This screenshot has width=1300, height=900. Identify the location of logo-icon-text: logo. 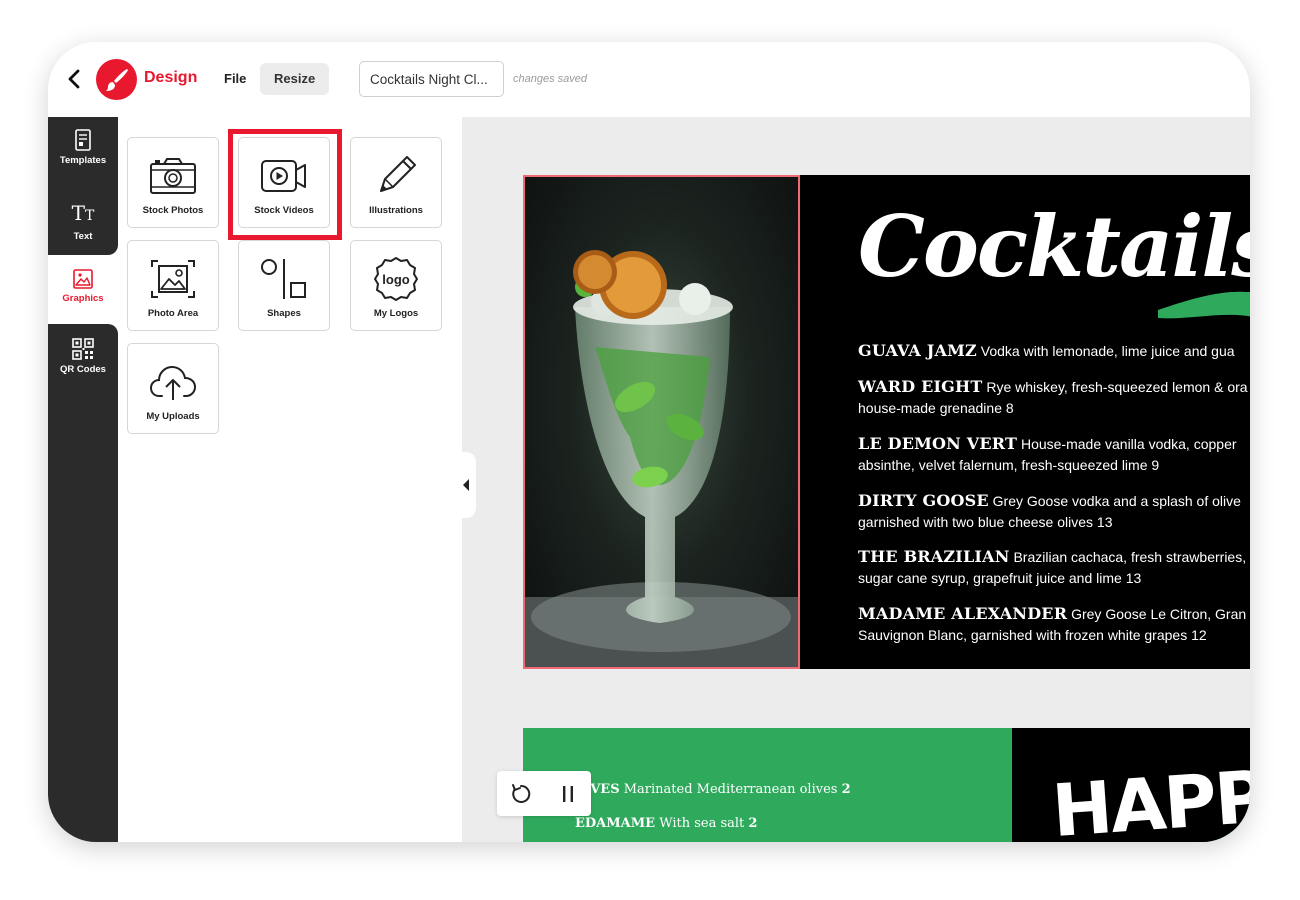
(395, 279).